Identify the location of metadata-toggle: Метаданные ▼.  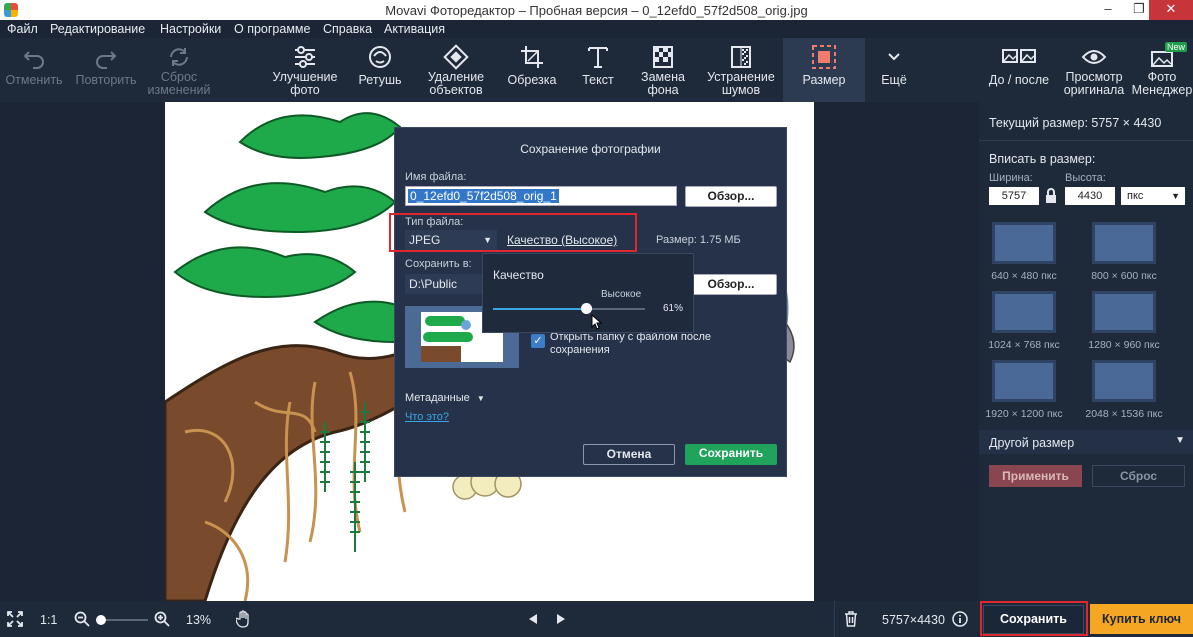
(445, 398).